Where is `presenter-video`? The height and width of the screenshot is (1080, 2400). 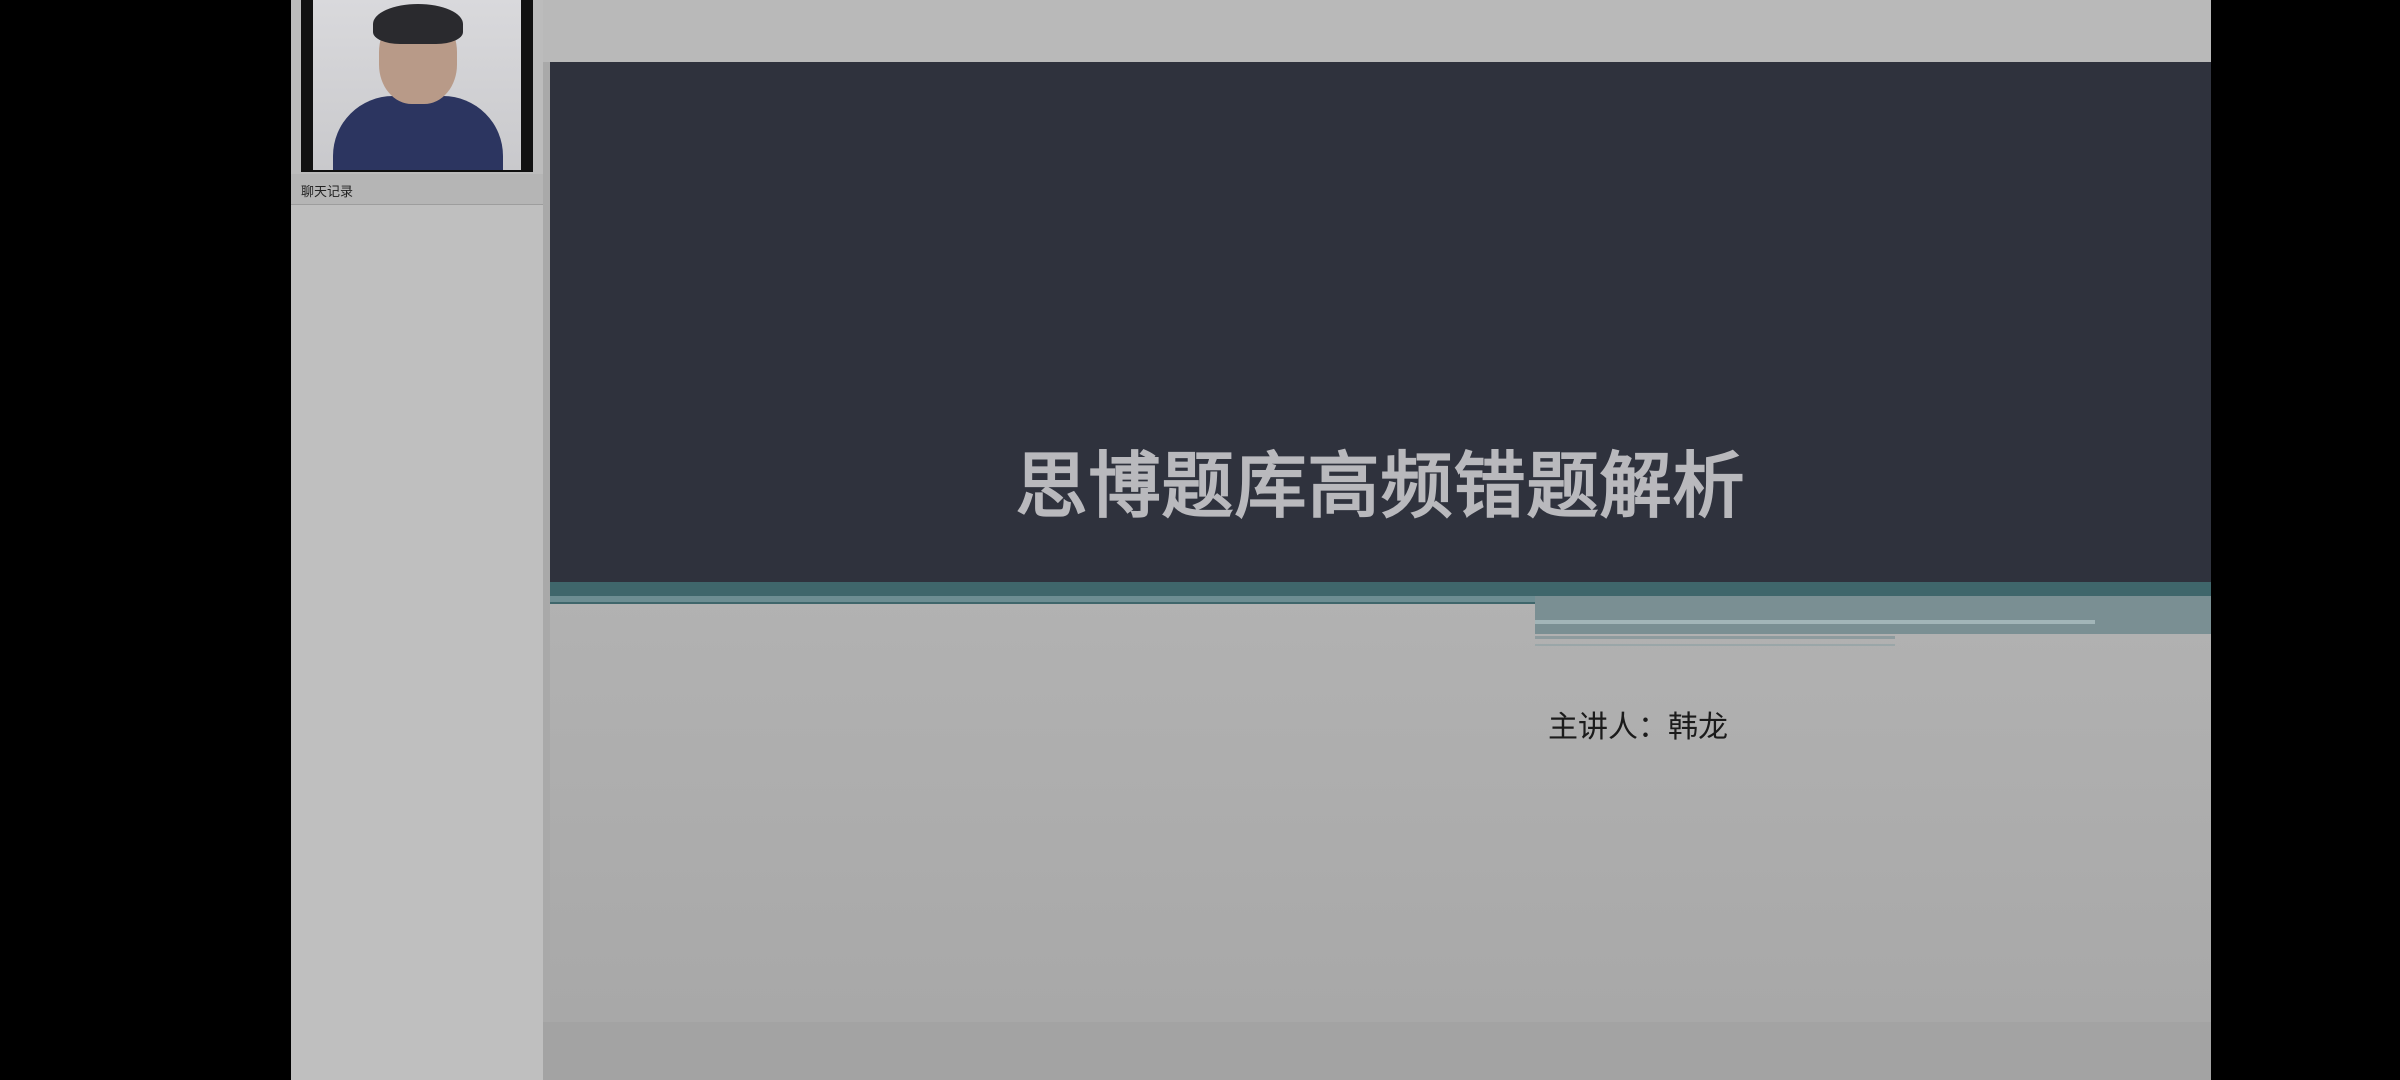
presenter-video is located at coordinates (417, 86).